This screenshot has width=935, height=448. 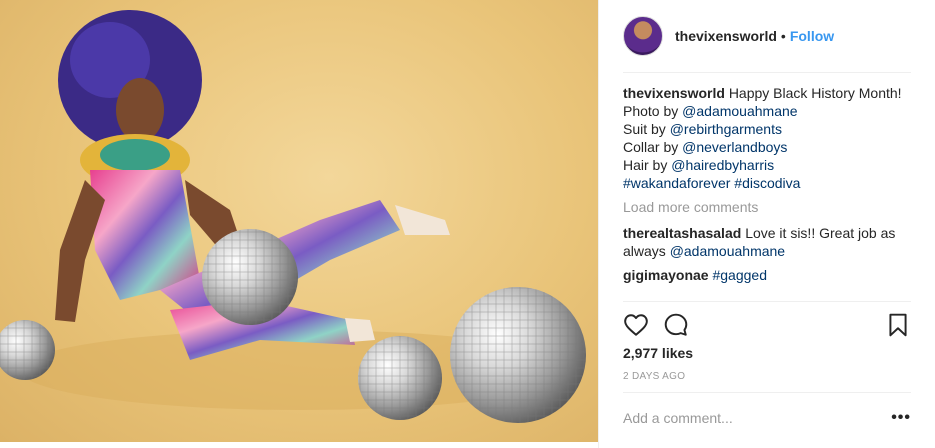 What do you see at coordinates (812, 36) in the screenshot?
I see `follow-button: Follow` at bounding box center [812, 36].